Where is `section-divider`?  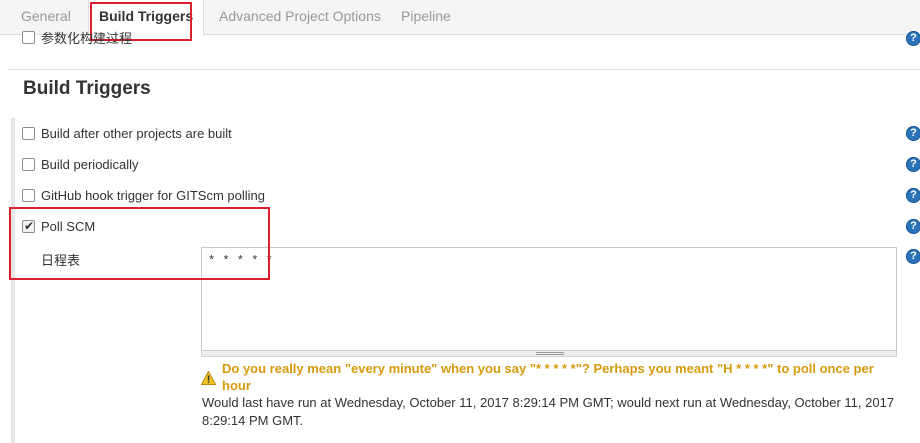
section-divider is located at coordinates (464, 69).